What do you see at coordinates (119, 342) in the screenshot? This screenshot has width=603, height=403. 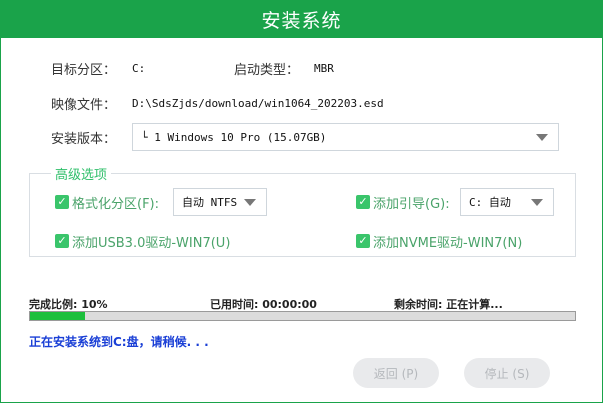 I see `status-message: 正在安装系统到C:盘，请稍候. . .` at bounding box center [119, 342].